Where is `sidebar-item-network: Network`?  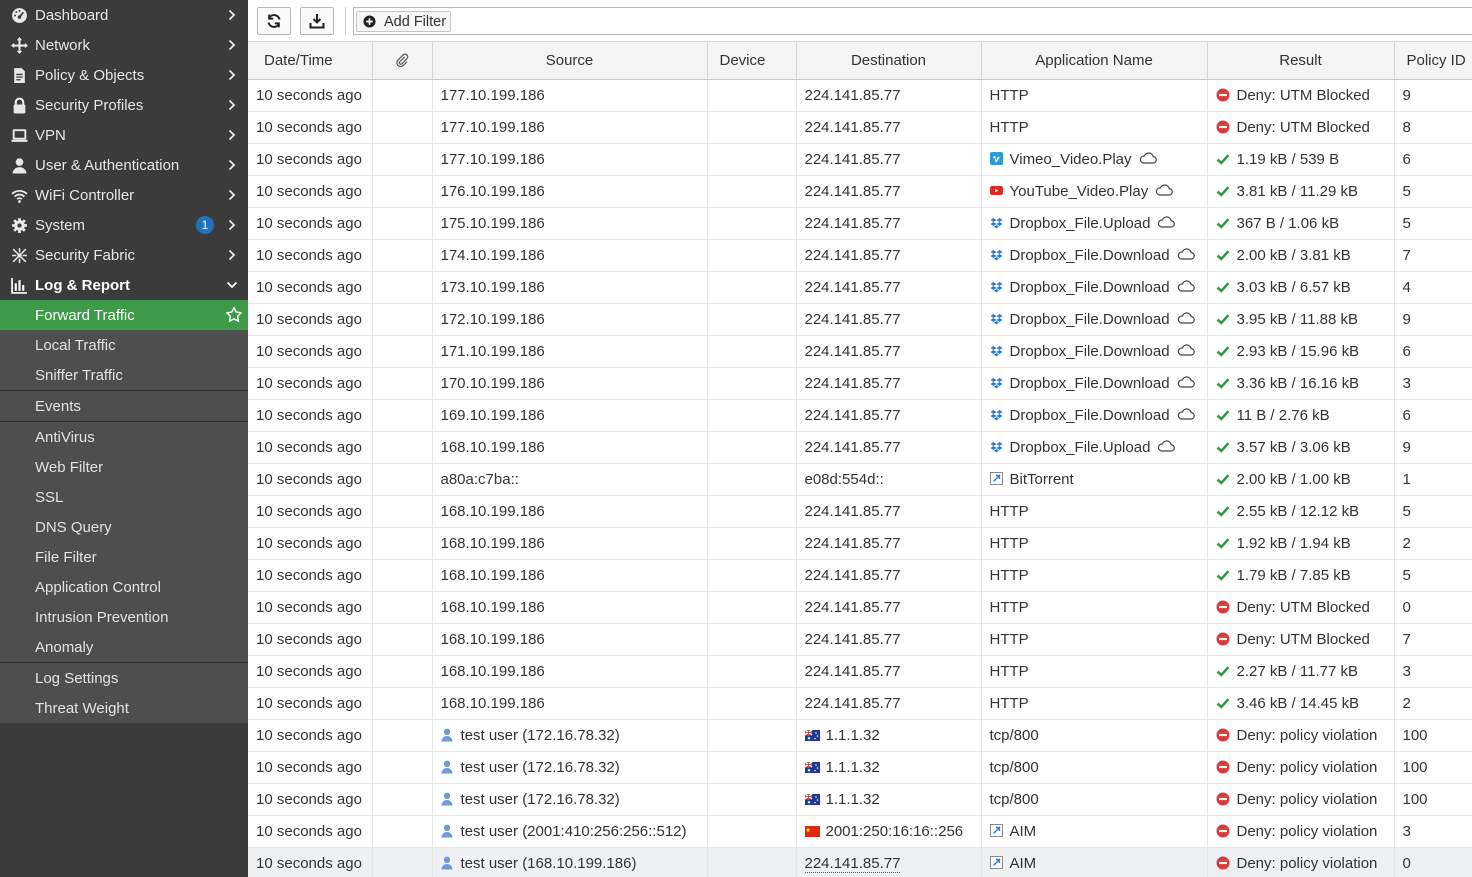
sidebar-item-network: Network is located at coordinates (124, 45).